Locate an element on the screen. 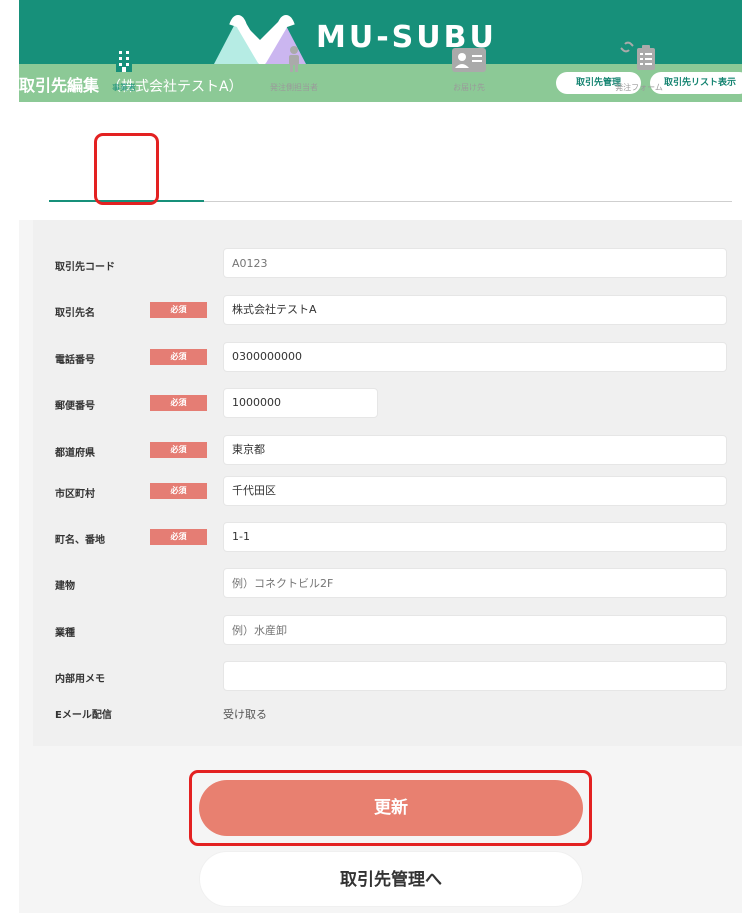  label-phone: 電話番号 is located at coordinates (75, 360).